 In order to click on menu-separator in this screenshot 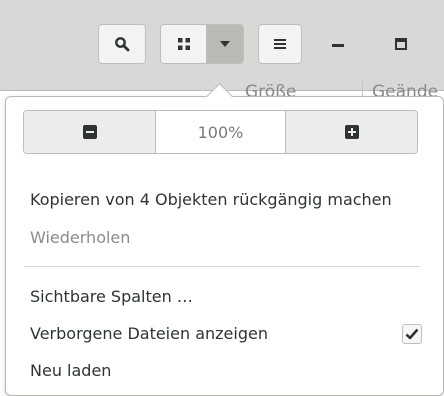, I will do `click(222, 266)`.